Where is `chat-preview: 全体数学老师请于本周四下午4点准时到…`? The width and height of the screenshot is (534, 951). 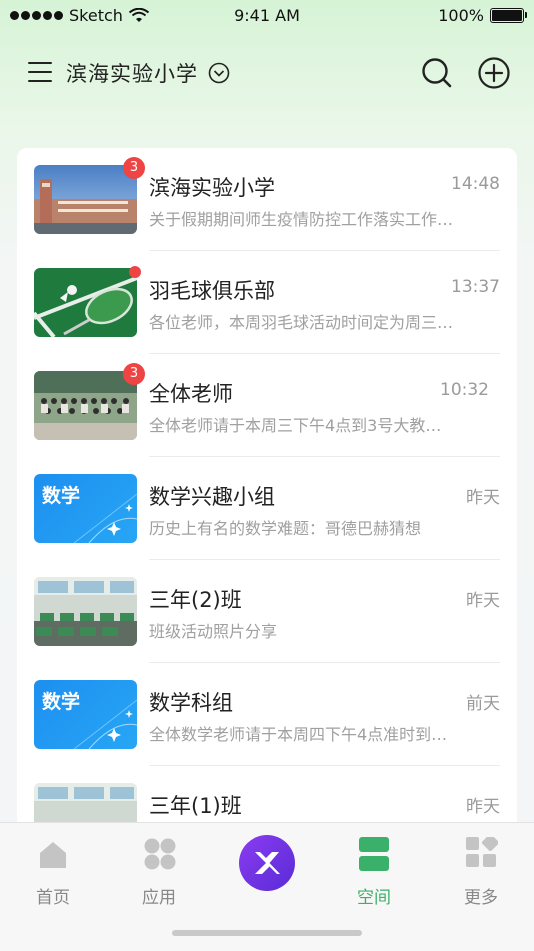 chat-preview: 全体数学老师请于本周四下午4点准时到… is located at coordinates (298, 734).